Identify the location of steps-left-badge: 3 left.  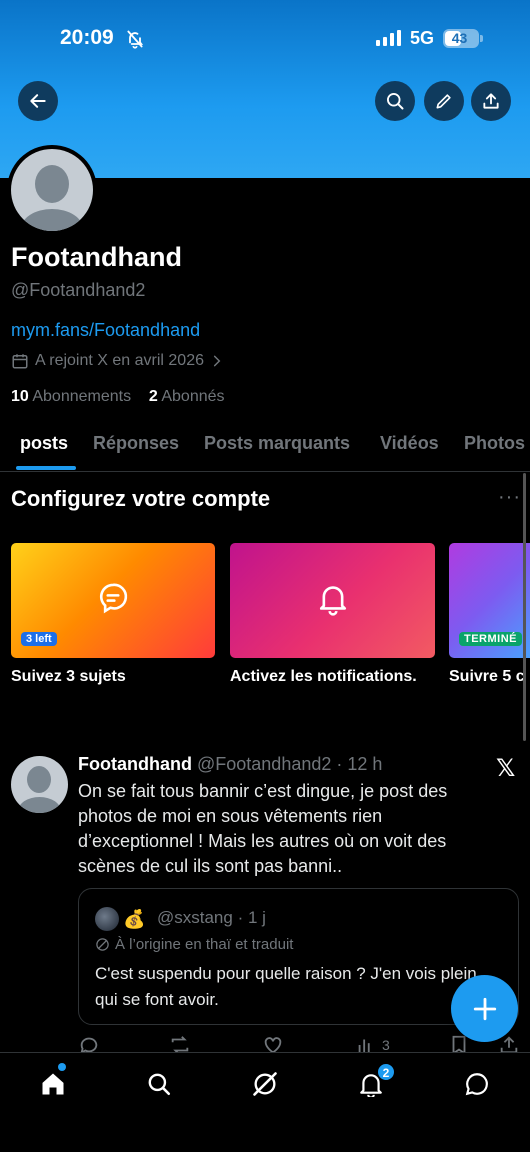
(39, 639).